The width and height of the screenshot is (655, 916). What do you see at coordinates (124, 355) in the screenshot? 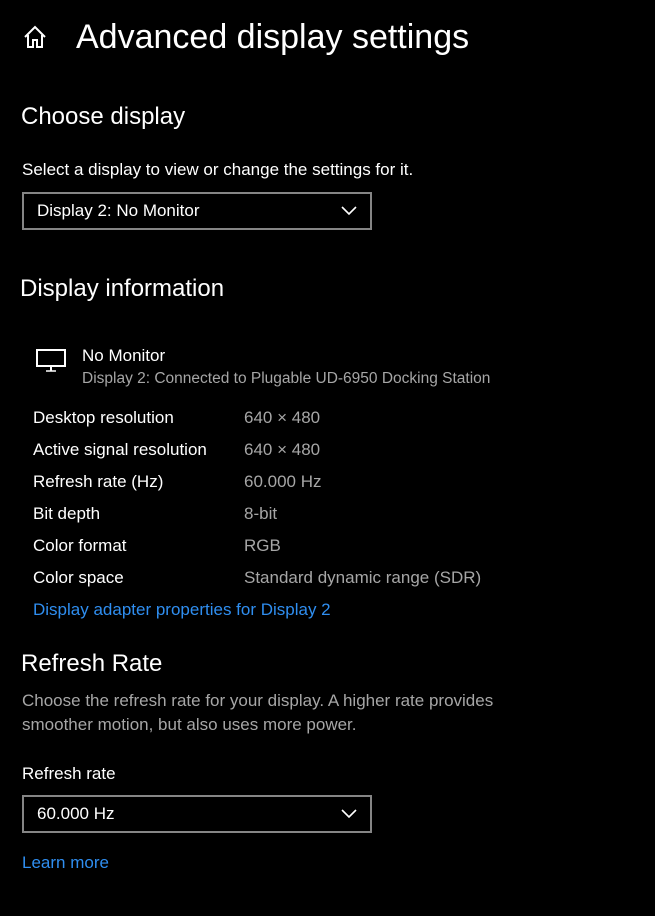
I see `monitor-name: No Monitor` at bounding box center [124, 355].